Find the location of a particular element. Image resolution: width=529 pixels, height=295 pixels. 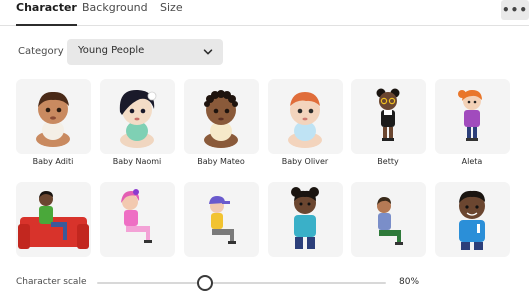

category-label: Category is located at coordinates (41, 51).